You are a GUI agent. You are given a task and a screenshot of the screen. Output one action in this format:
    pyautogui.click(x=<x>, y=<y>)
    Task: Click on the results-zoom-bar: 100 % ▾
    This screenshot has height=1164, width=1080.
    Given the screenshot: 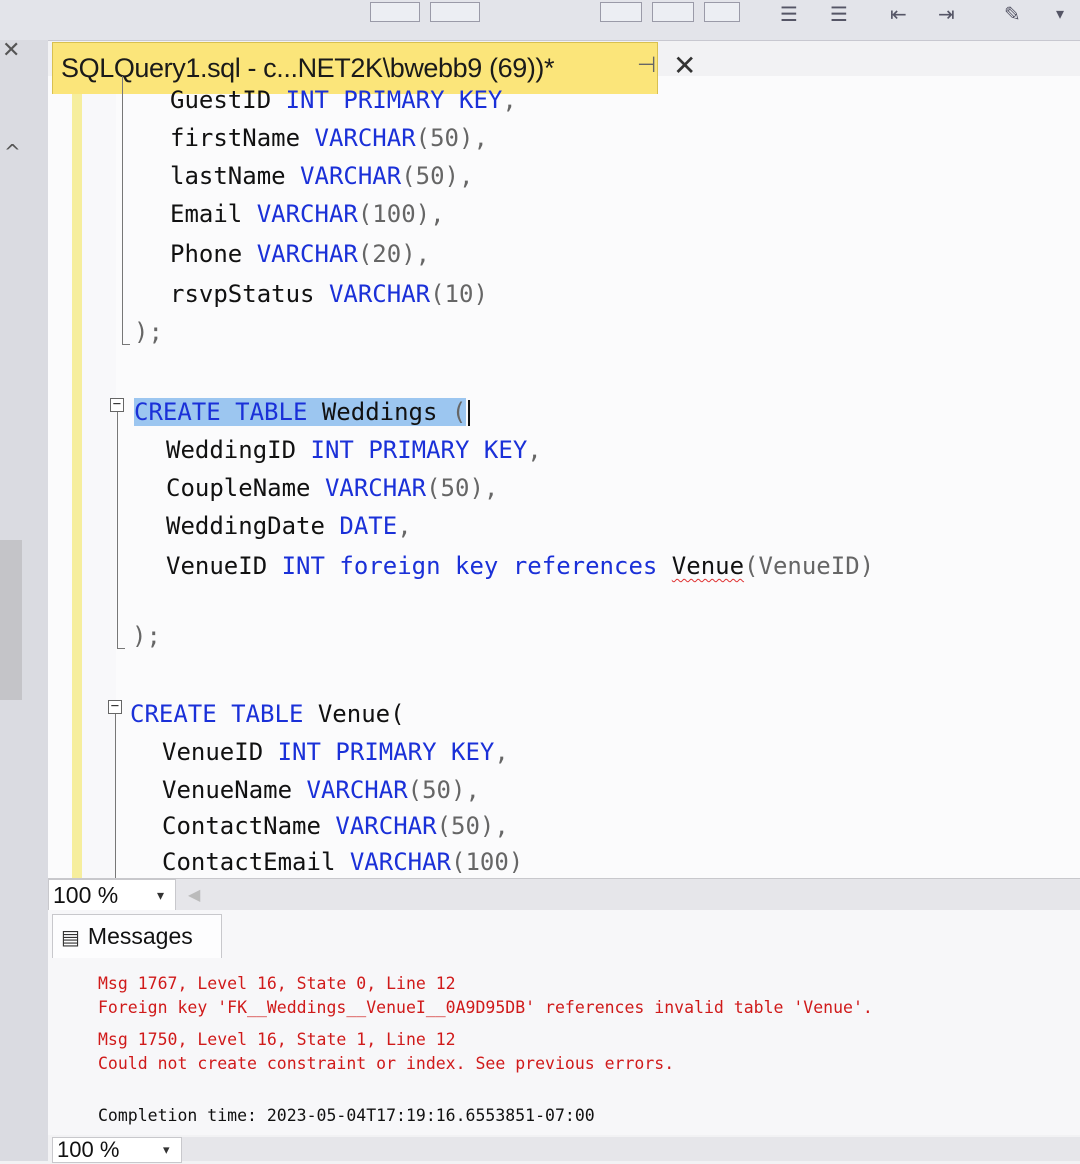 What is the action you would take?
    pyautogui.click(x=566, y=1150)
    